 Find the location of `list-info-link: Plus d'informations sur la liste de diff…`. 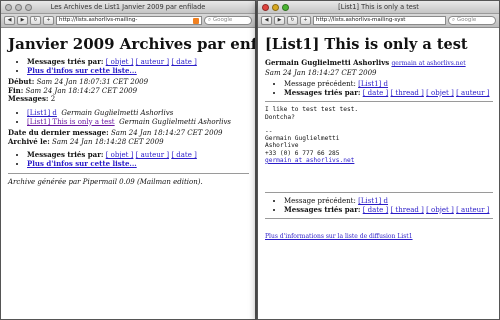

list-info-link: Plus d'informations sur la liste de diff… is located at coordinates (339, 236).